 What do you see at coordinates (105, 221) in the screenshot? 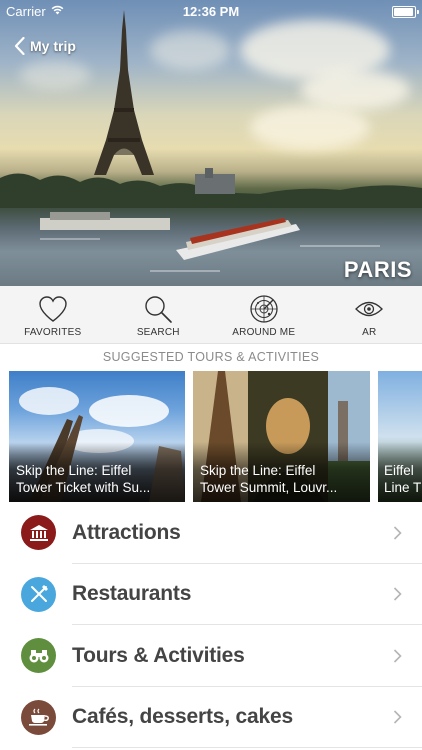
I see `barge` at bounding box center [105, 221].